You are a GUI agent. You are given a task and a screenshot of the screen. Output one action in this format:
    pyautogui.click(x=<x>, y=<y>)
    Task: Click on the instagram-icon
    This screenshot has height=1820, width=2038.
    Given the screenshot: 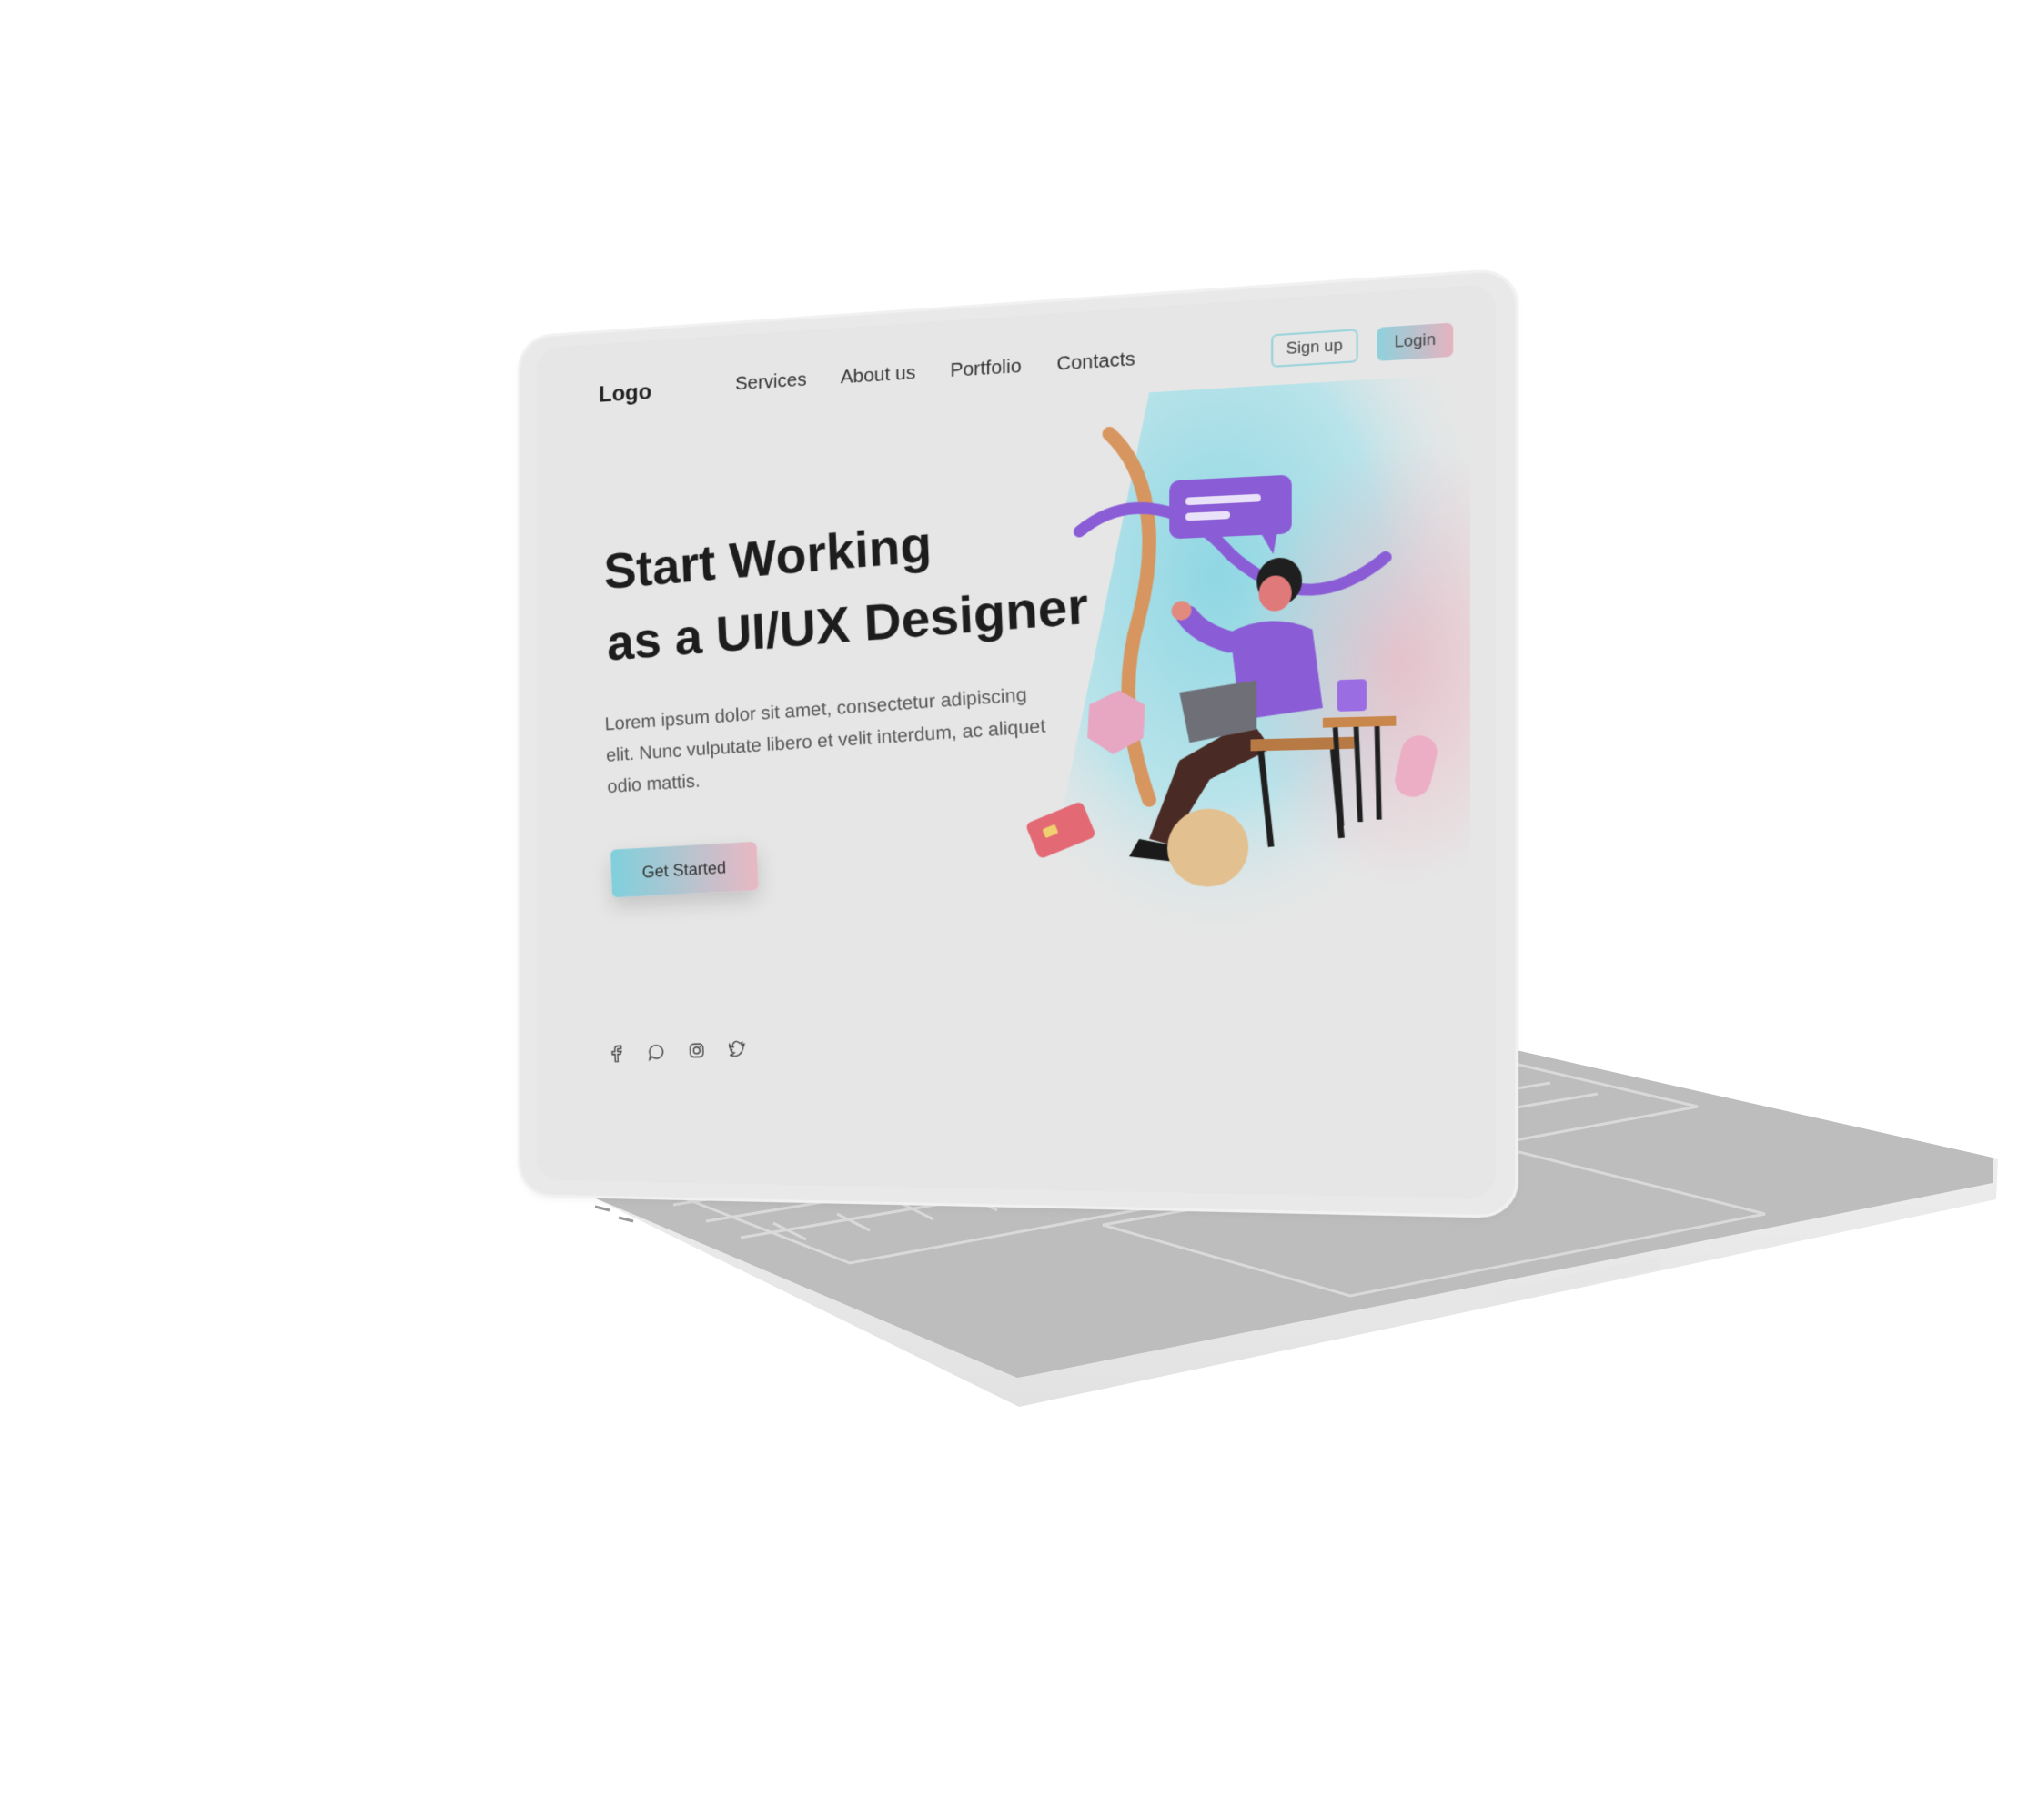 What is the action you would take?
    pyautogui.click(x=696, y=1051)
    